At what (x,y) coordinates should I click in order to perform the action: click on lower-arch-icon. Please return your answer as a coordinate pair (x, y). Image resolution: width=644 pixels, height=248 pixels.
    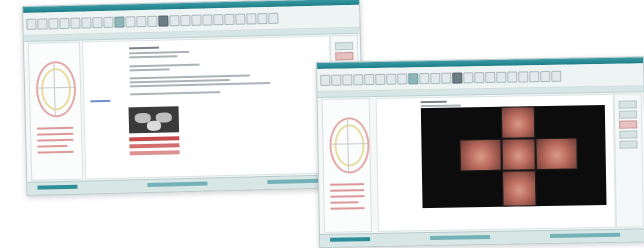
    Looking at the image, I should click on (349, 145).